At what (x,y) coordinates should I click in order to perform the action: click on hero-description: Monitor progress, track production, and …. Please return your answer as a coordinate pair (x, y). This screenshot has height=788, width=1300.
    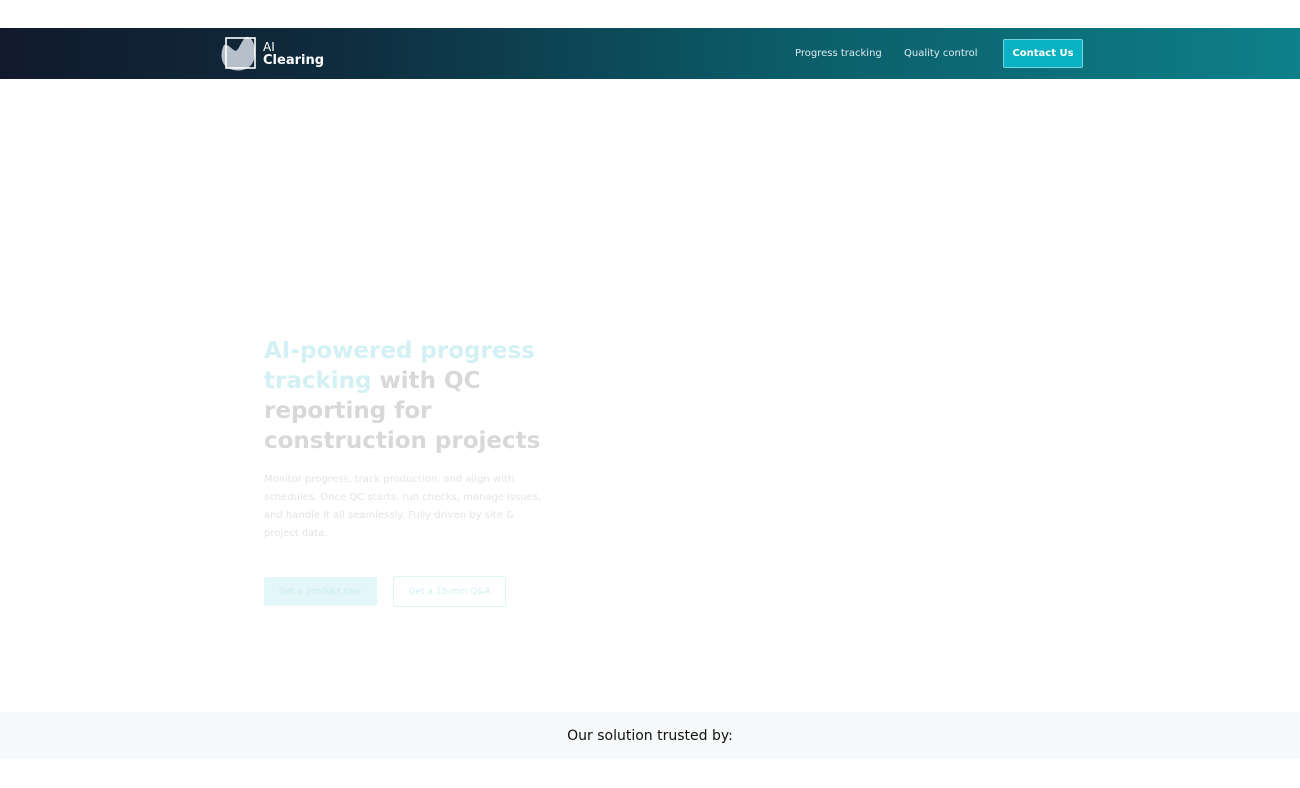
    Looking at the image, I should click on (403, 506).